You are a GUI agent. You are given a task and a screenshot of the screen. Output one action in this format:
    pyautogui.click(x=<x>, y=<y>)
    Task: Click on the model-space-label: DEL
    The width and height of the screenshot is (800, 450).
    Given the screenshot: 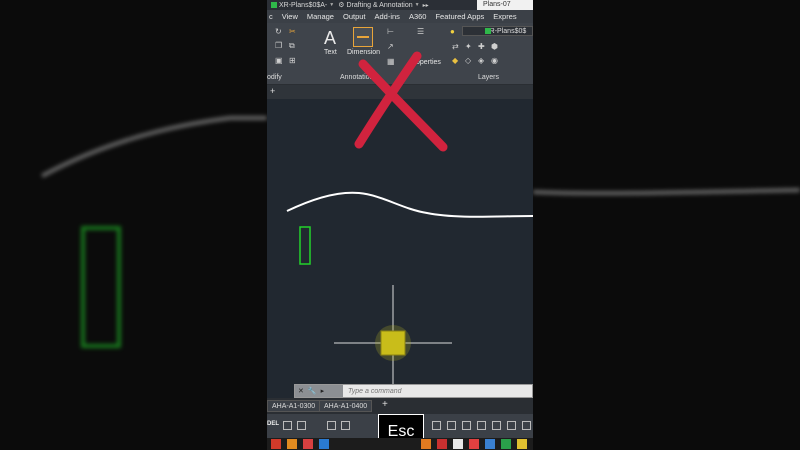 What is the action you would take?
    pyautogui.click(x=273, y=424)
    